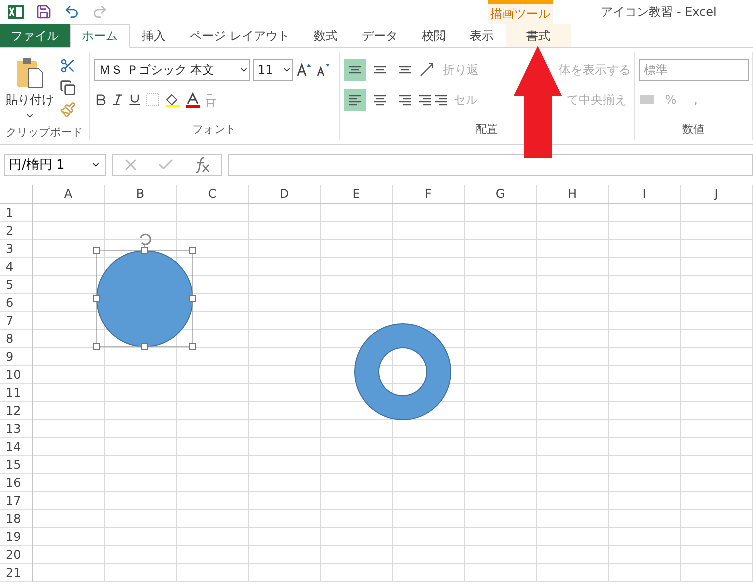 This screenshot has width=753, height=585. I want to click on column-header: I, so click(645, 194).